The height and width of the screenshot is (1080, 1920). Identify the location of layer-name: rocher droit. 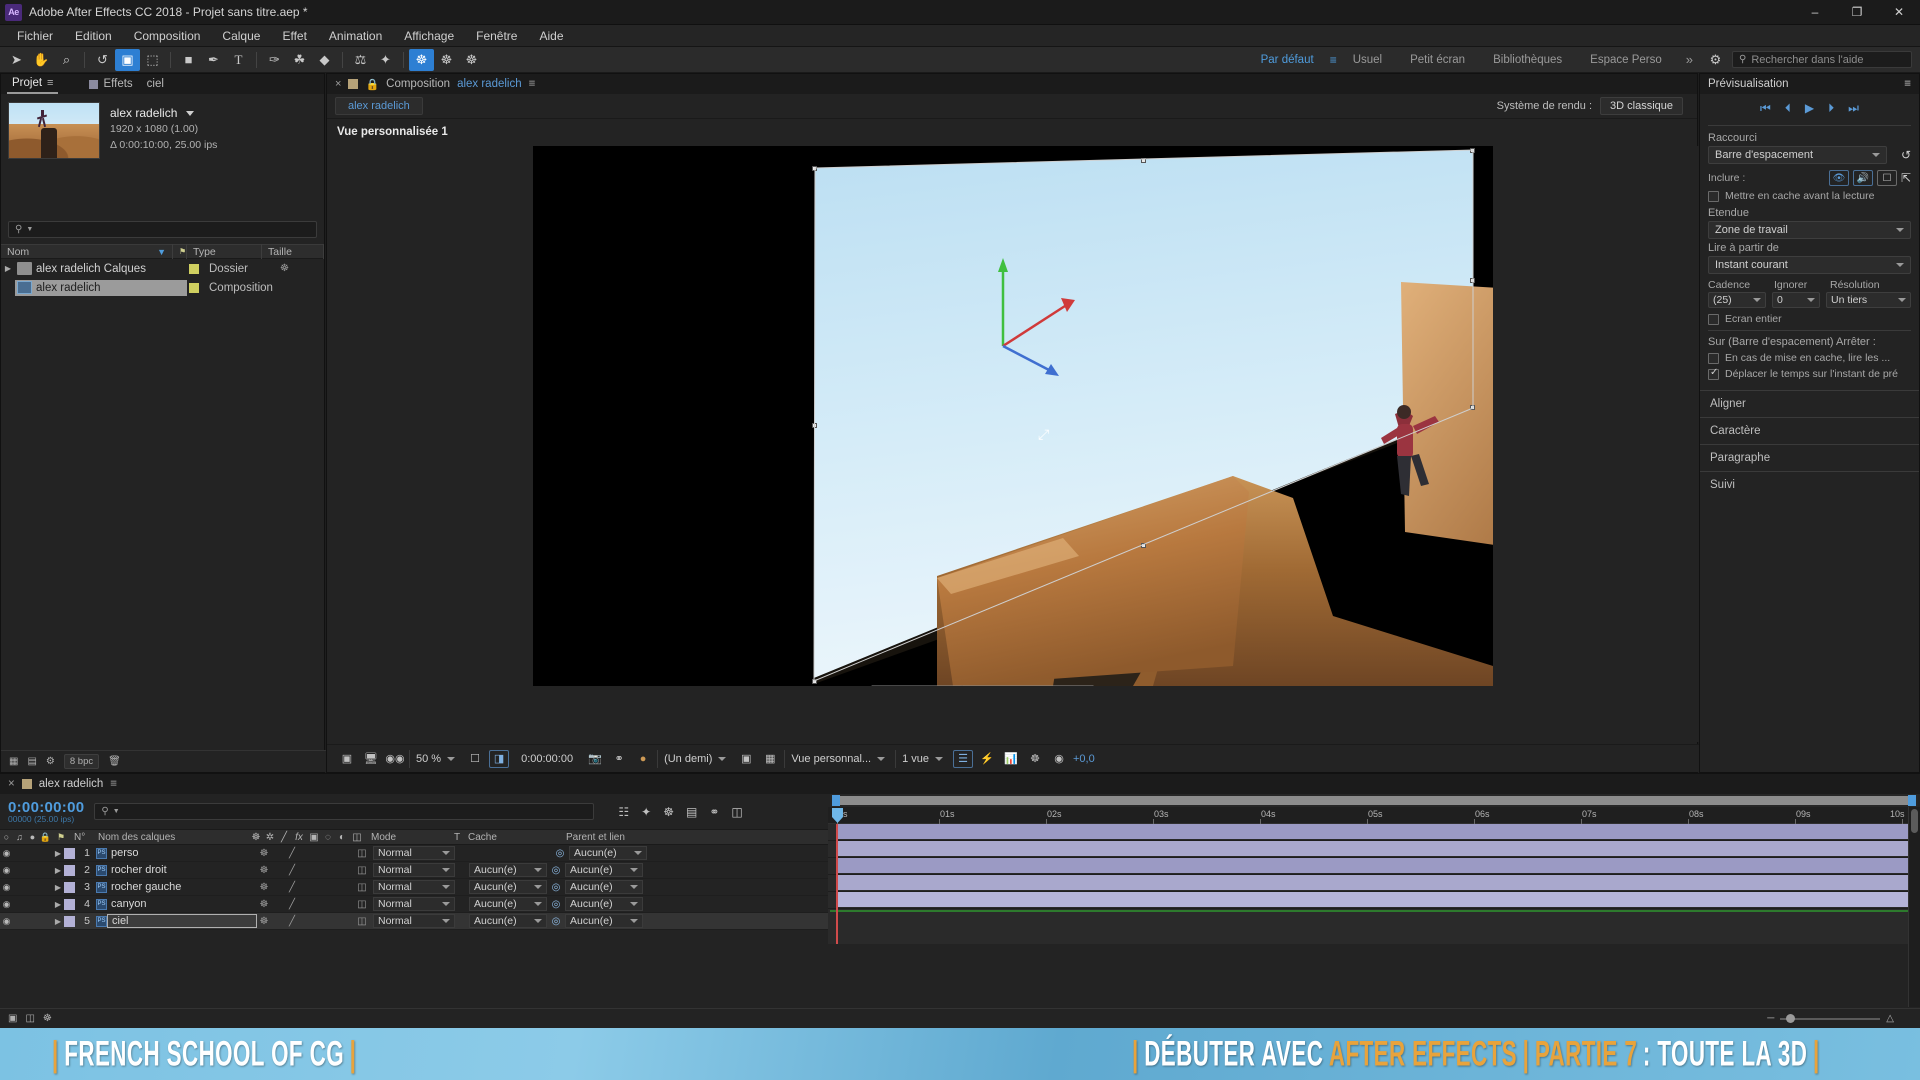
(182, 870).